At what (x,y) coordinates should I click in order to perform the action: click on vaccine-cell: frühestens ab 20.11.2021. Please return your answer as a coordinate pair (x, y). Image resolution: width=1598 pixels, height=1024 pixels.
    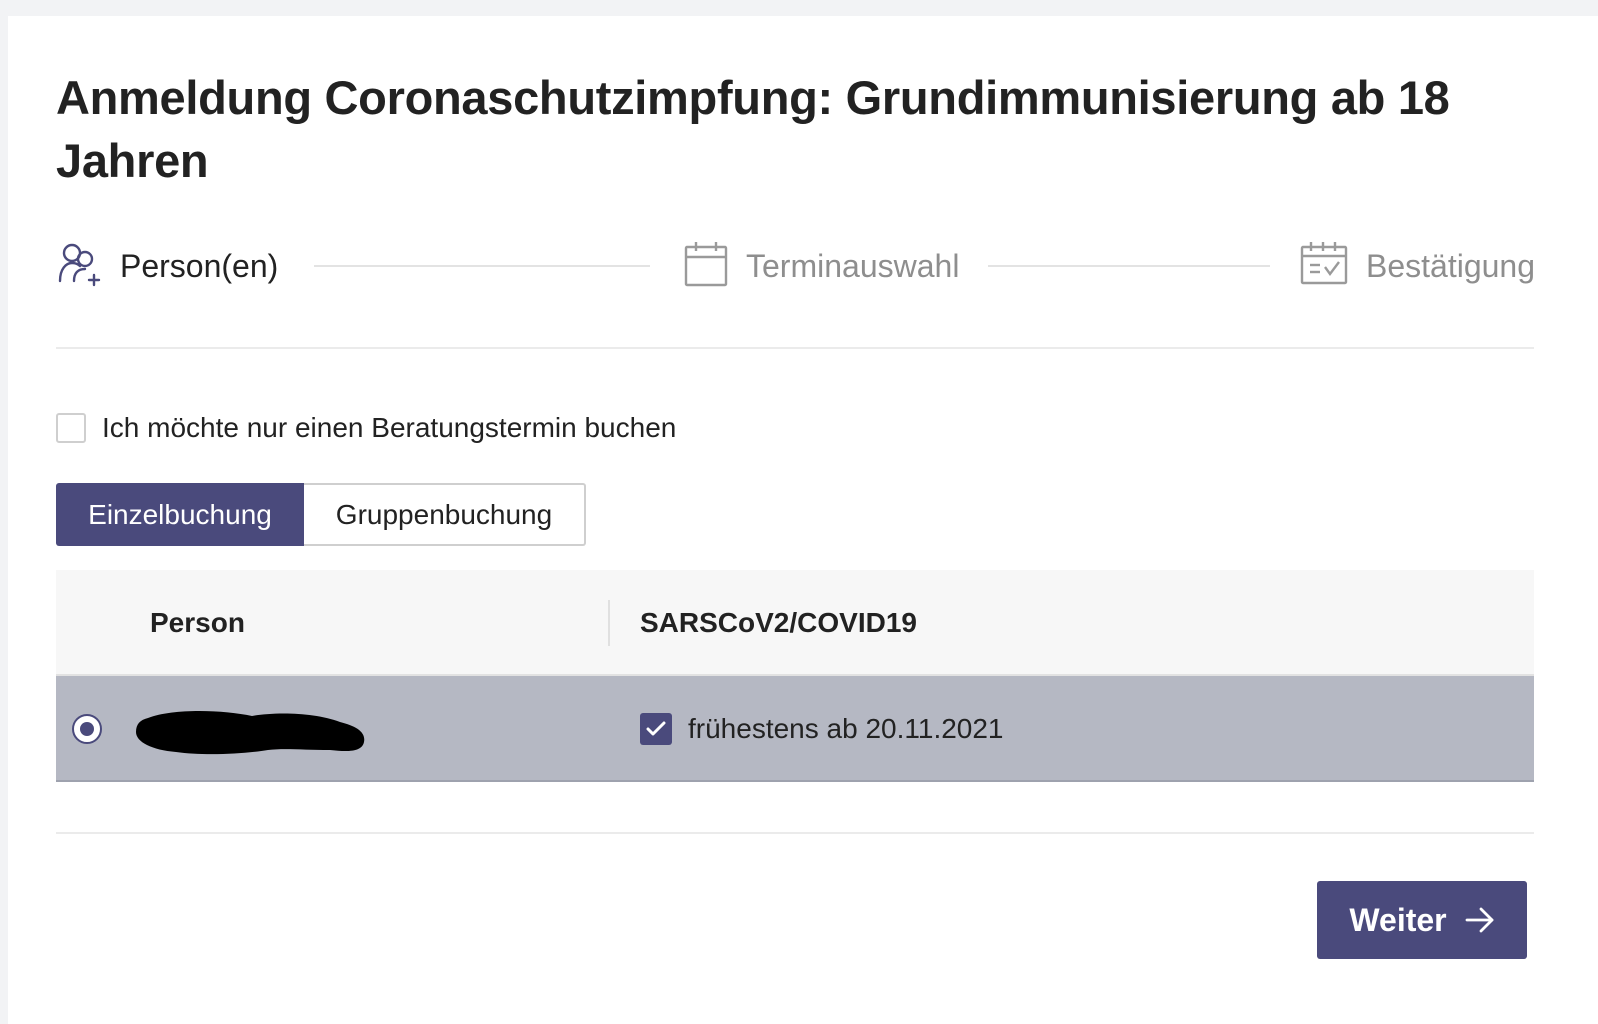
    Looking at the image, I should click on (822, 729).